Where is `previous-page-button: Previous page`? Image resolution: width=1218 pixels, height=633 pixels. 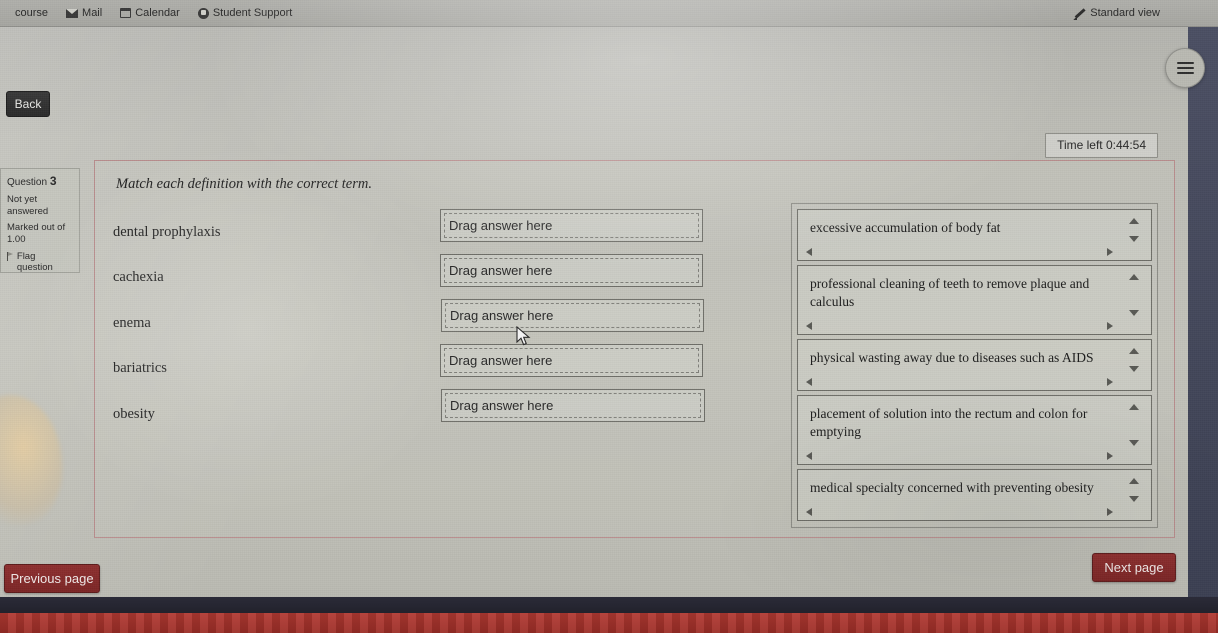
previous-page-button: Previous page is located at coordinates (52, 578).